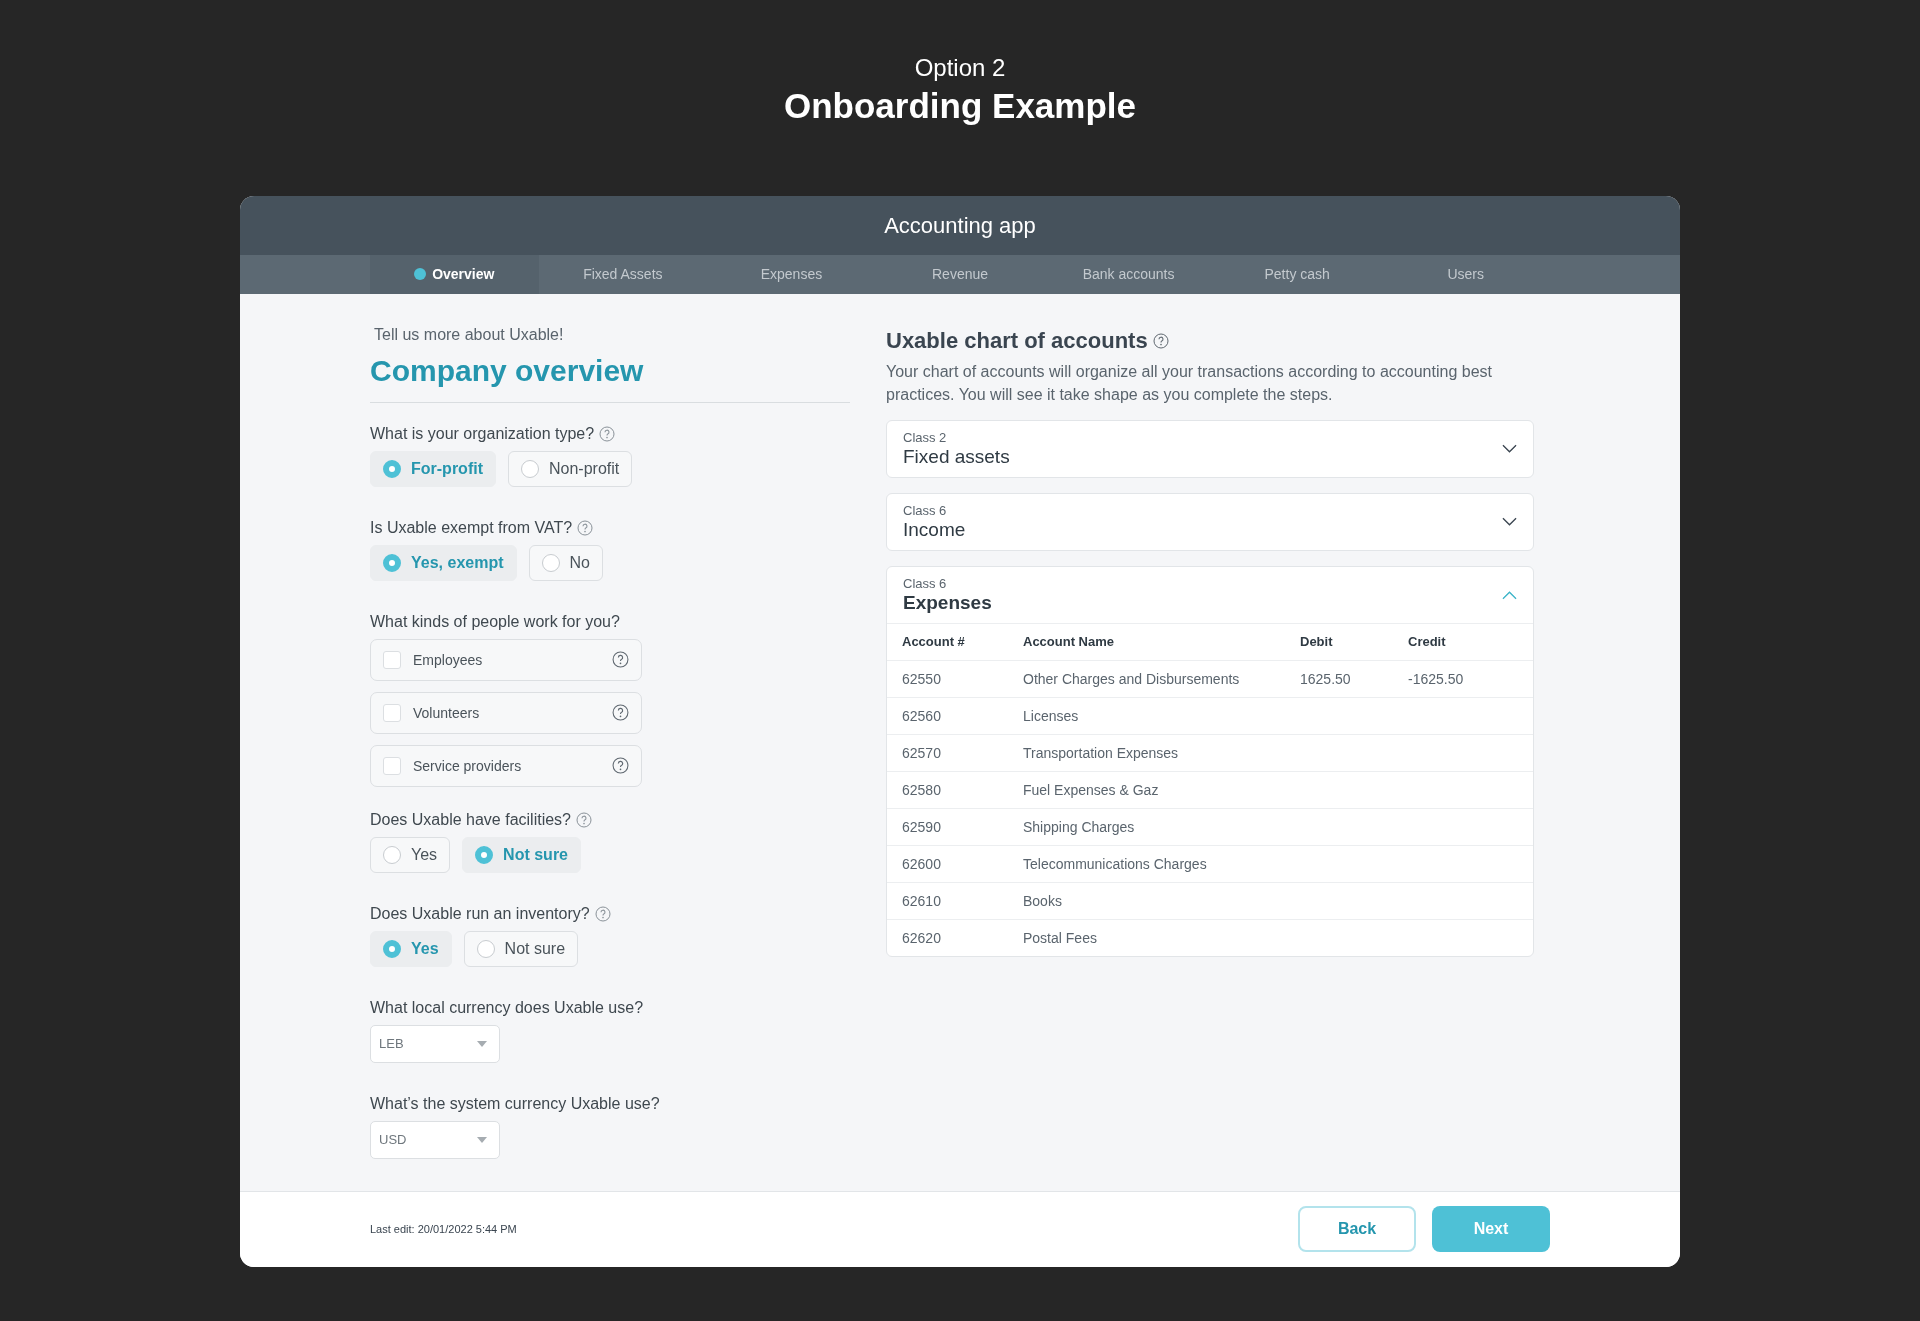 Image resolution: width=1920 pixels, height=1321 pixels. Describe the element at coordinates (435, 1139) in the screenshot. I see `currency-select: USD` at that location.